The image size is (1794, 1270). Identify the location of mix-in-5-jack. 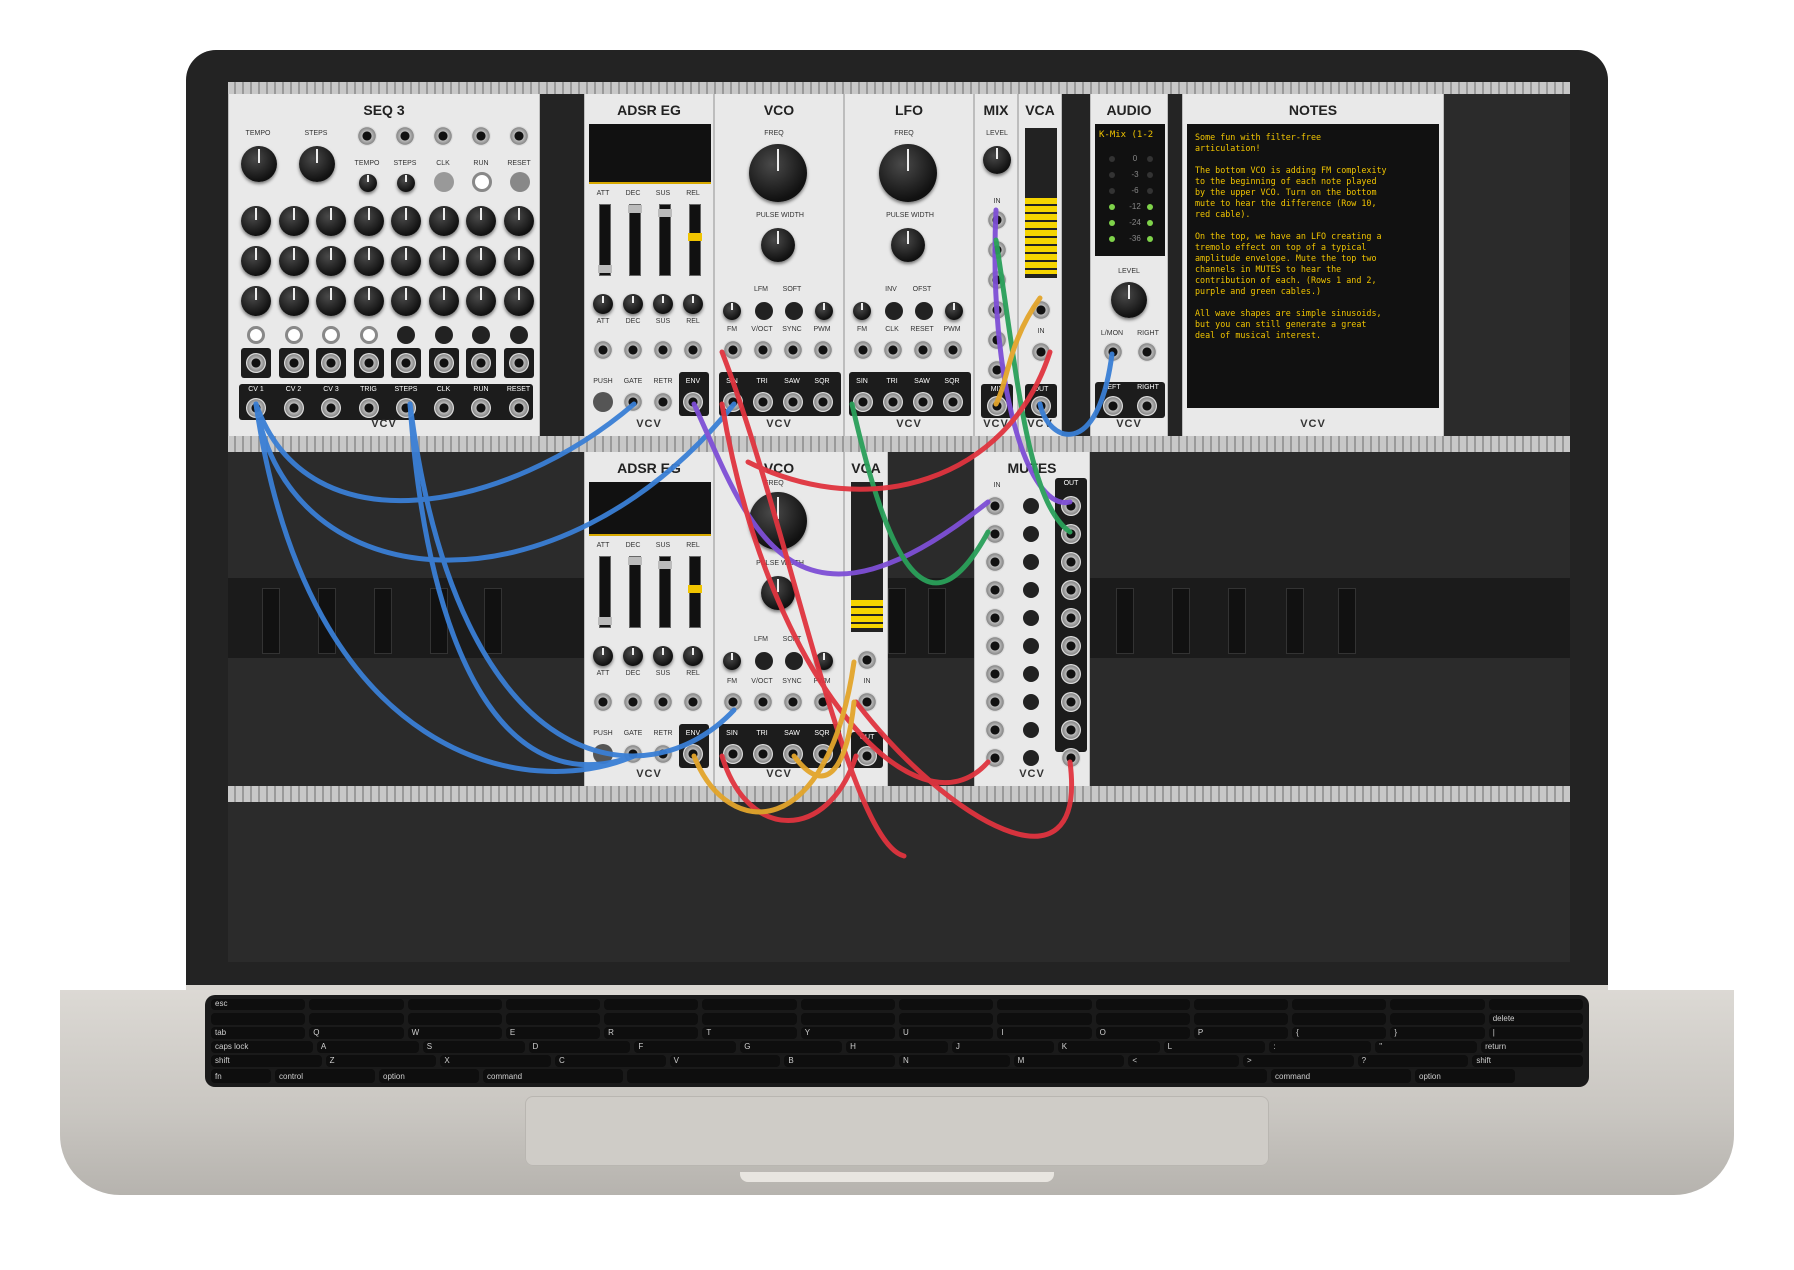
(997, 340).